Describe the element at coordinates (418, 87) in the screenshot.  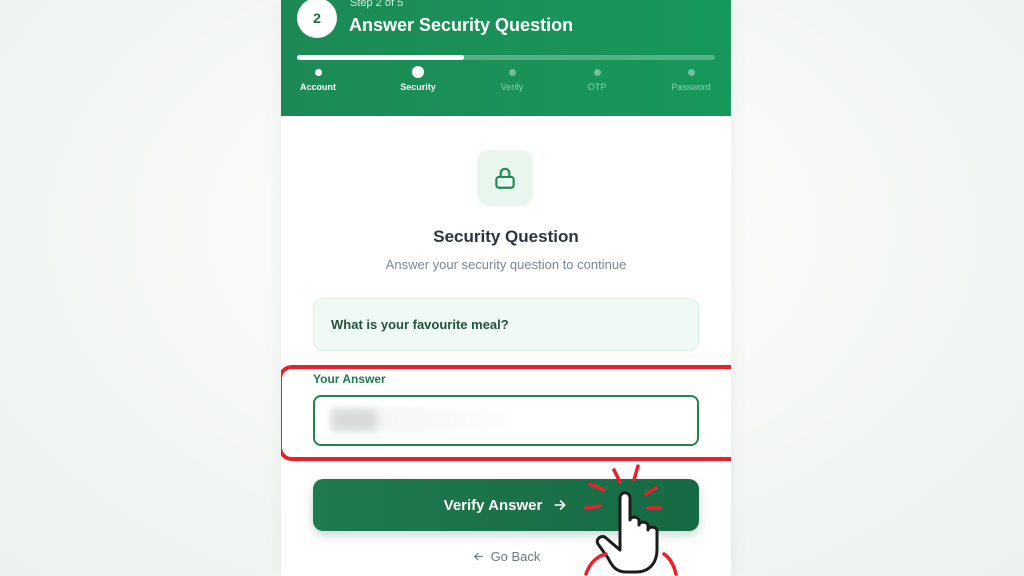
I see `step-label: Security` at that location.